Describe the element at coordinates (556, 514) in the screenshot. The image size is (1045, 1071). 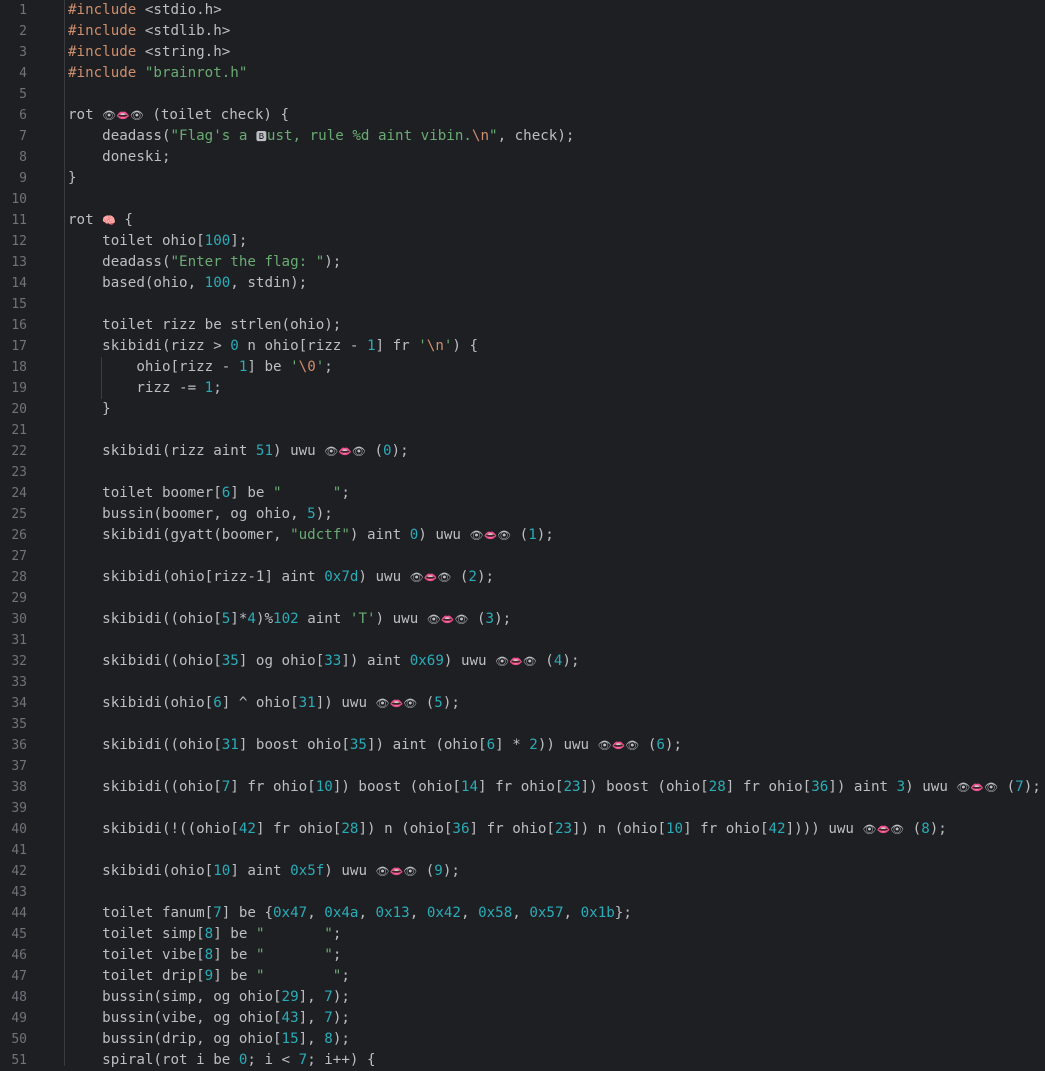
I see `code-line: bussin(boomer, og ohio, 5);` at that location.